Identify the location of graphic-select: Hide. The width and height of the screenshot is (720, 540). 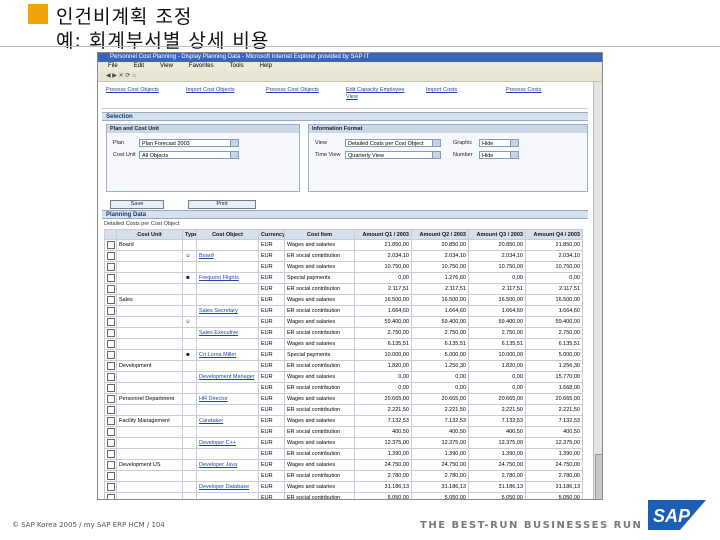
(499, 143).